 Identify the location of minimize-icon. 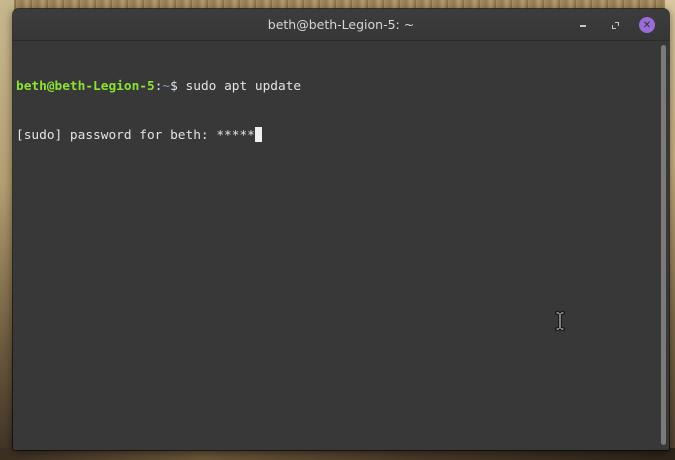
(583, 26).